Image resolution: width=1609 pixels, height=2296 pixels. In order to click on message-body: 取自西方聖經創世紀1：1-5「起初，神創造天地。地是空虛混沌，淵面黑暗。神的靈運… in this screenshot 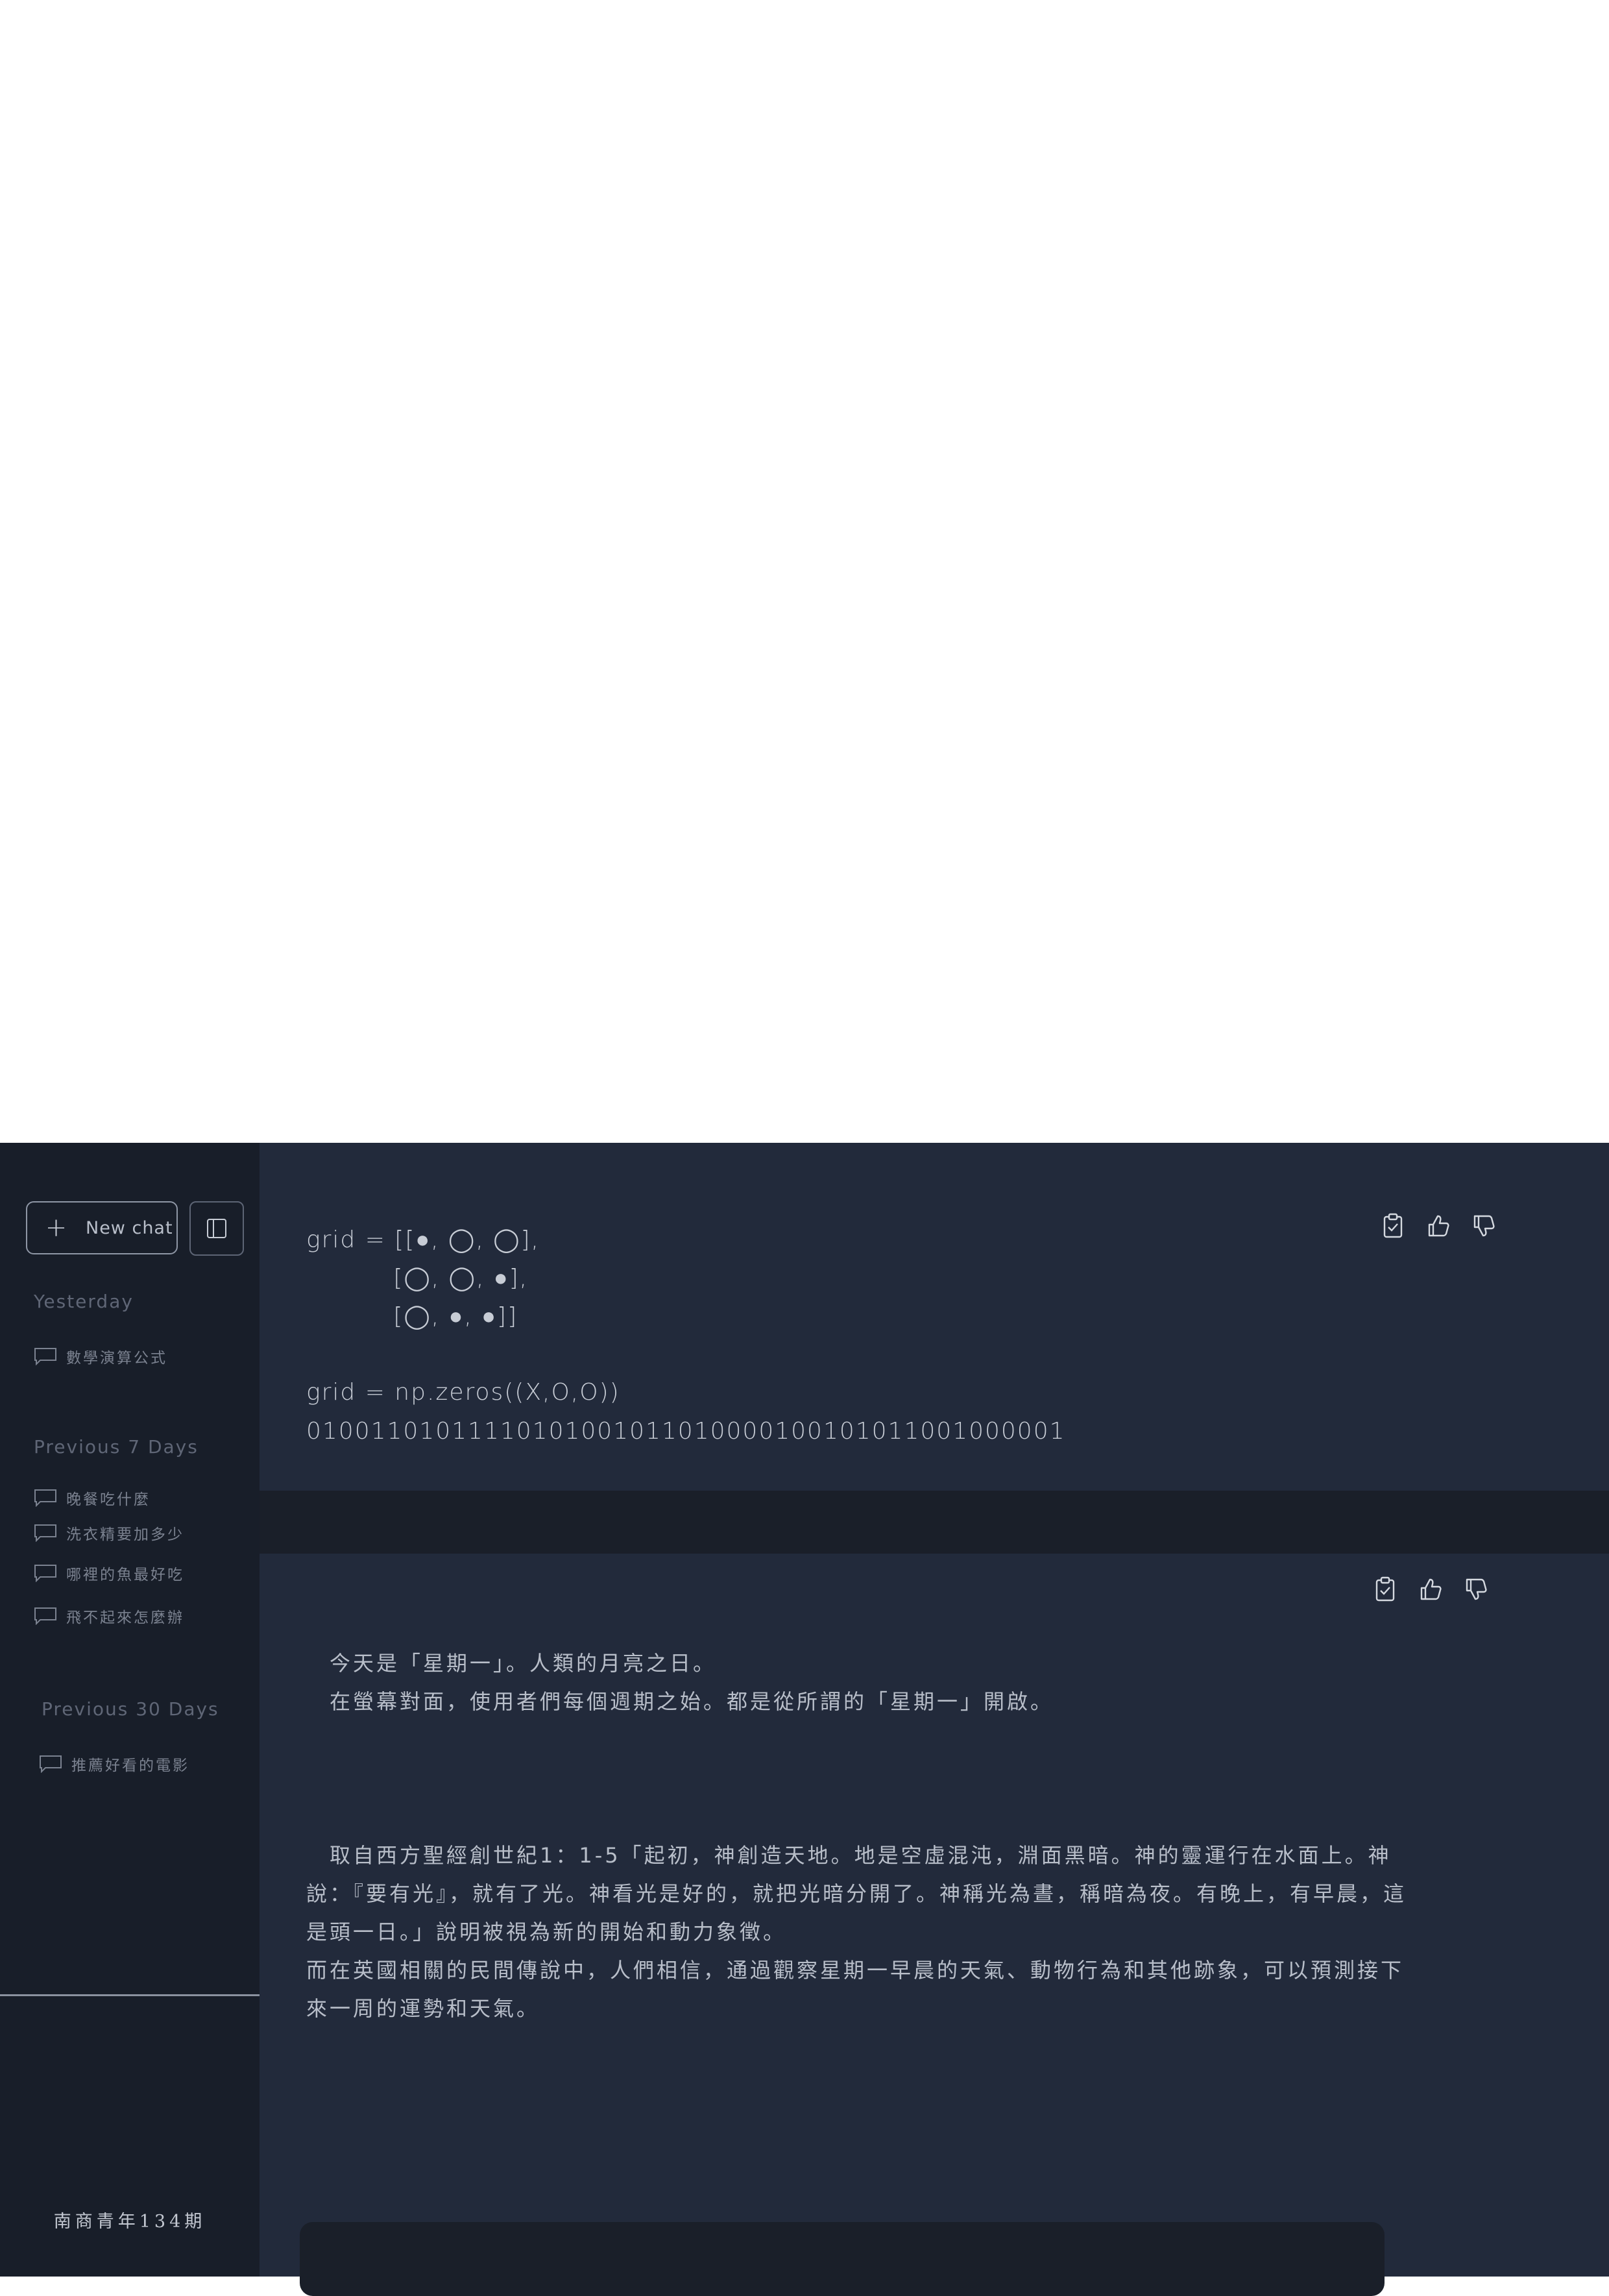, I will do `click(864, 1932)`.